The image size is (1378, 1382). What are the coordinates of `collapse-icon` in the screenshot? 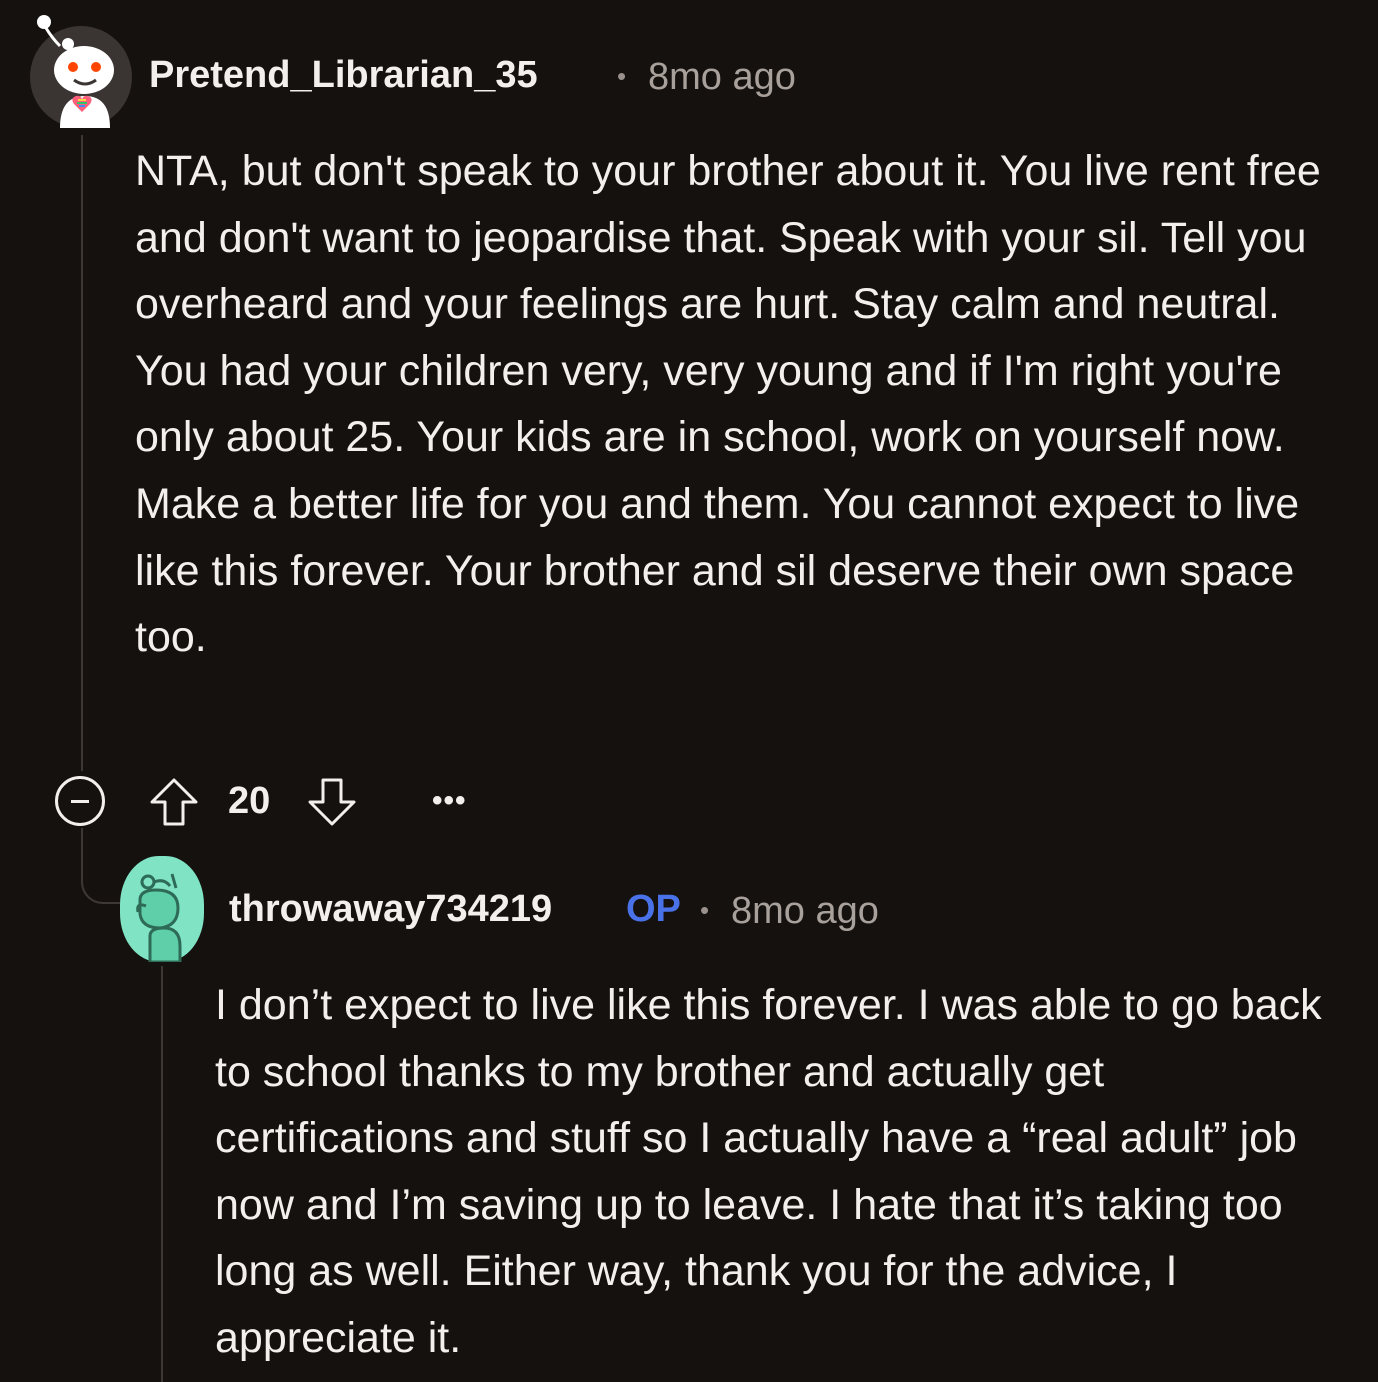 It's located at (80, 801).